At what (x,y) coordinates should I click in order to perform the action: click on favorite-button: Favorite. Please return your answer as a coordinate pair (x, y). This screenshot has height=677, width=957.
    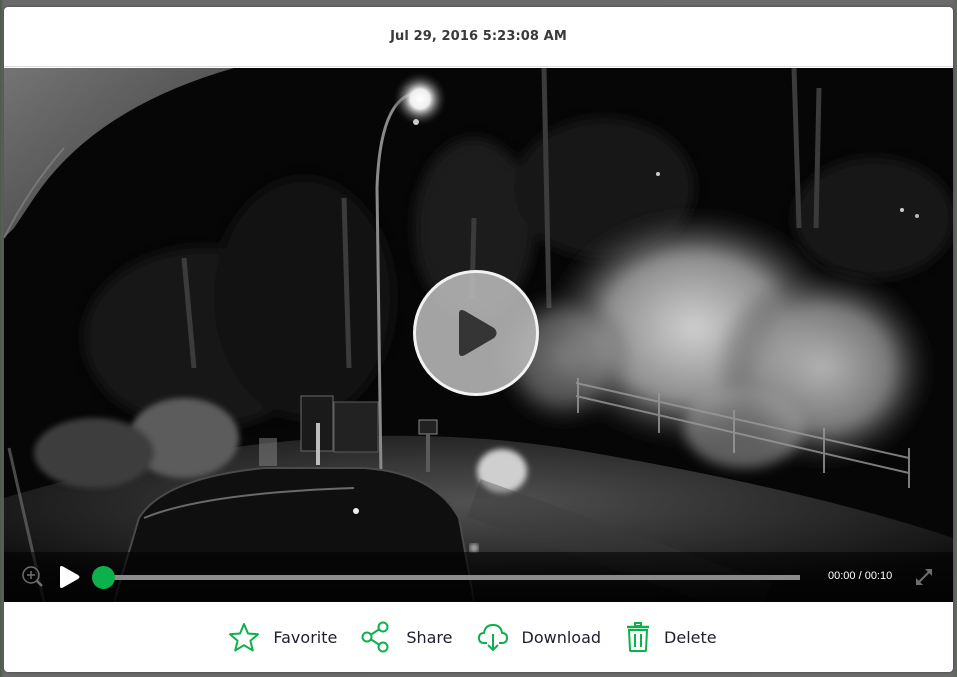
    Looking at the image, I should click on (282, 637).